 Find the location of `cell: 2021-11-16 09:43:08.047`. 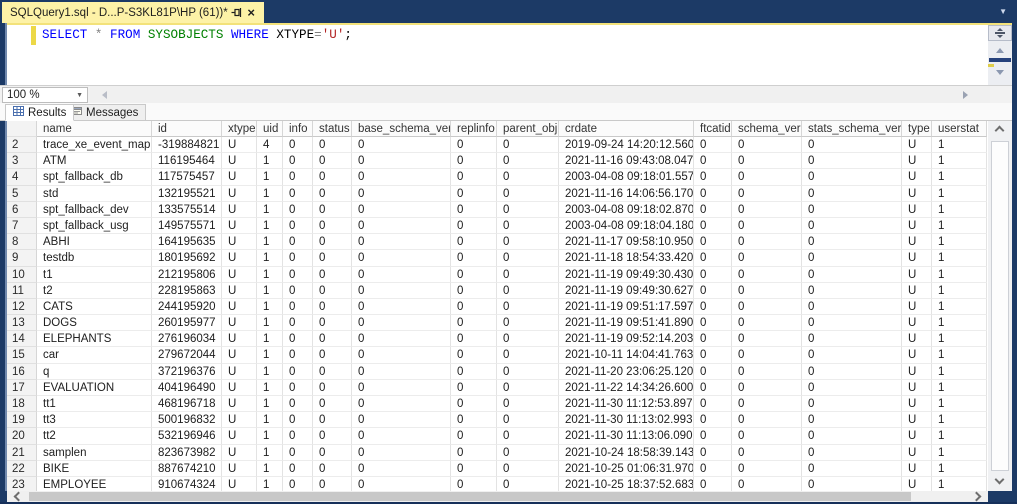

cell: 2021-11-16 09:43:08.047 is located at coordinates (626, 161).